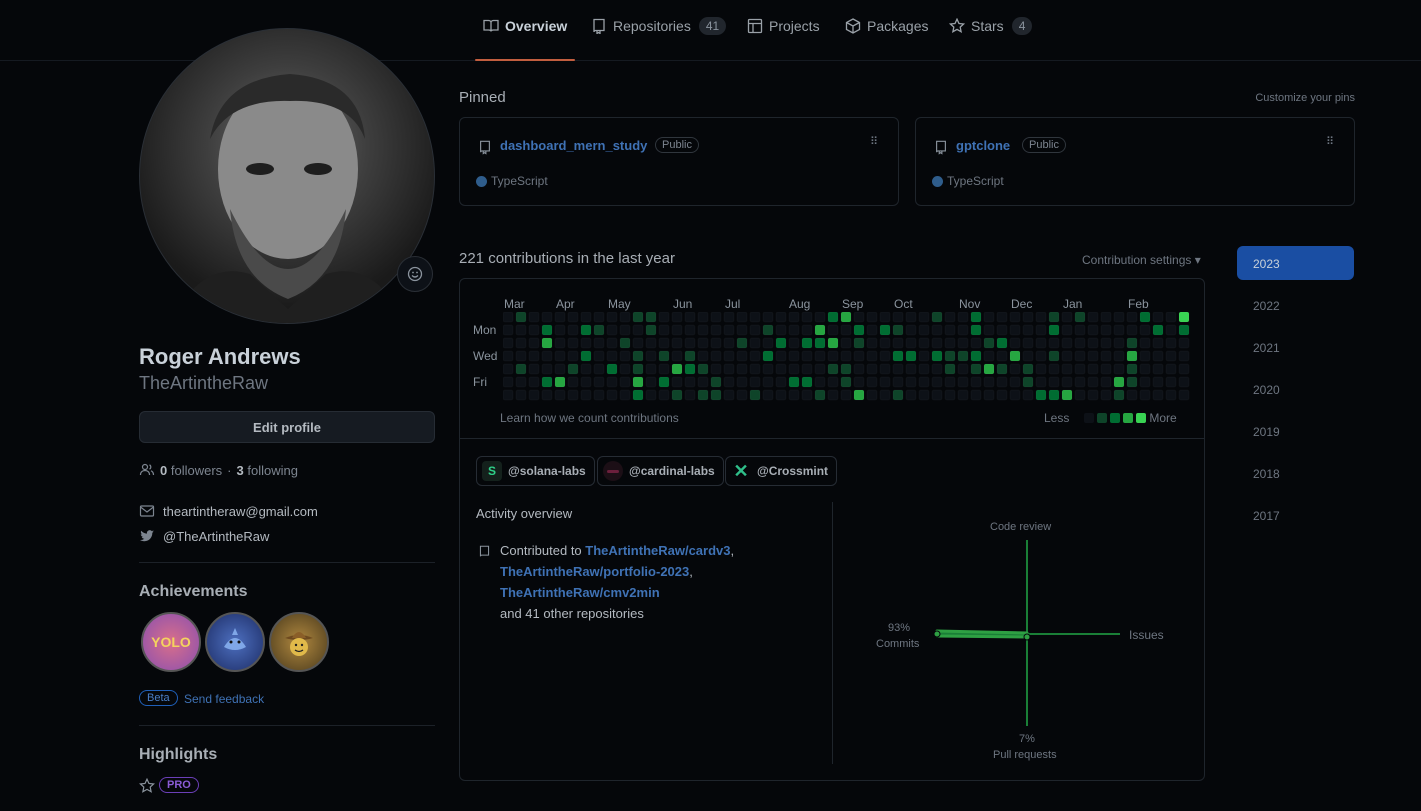 The image size is (1421, 811). Describe the element at coordinates (1330, 142) in the screenshot. I see `drag-handle-icon: ⠿` at that location.